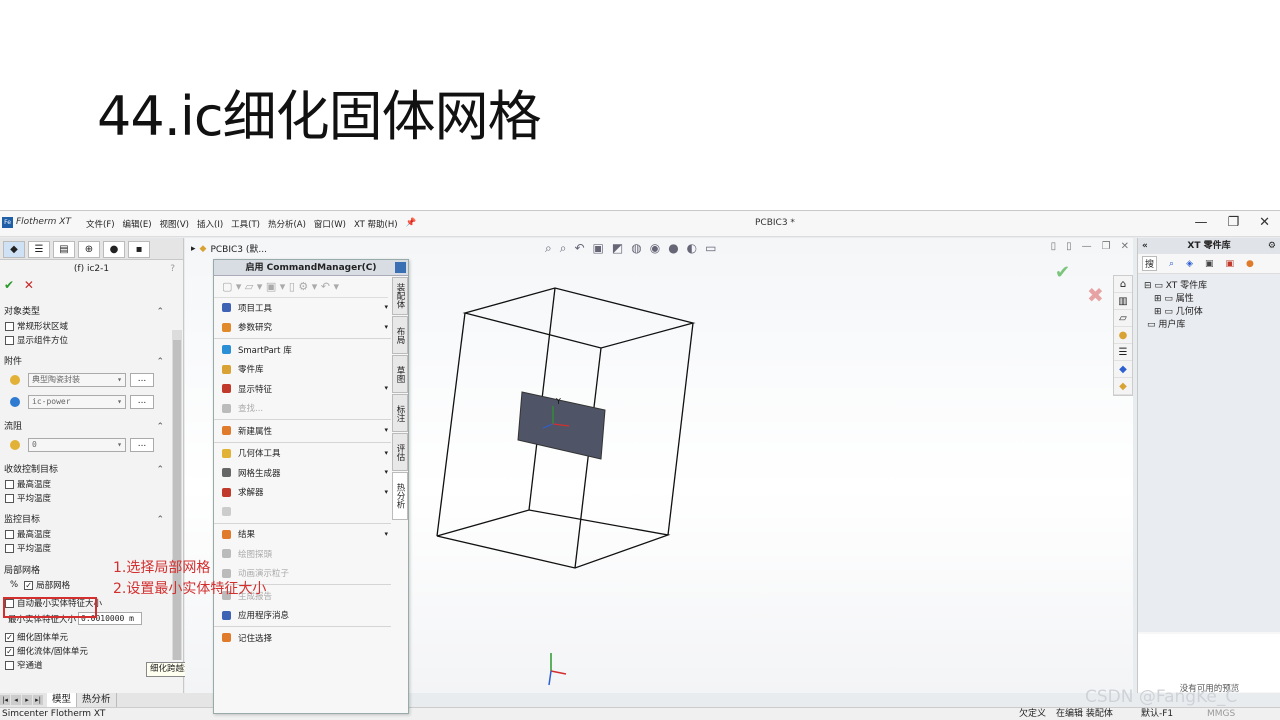 Image resolution: width=1280 pixels, height=720 pixels. What do you see at coordinates (77, 445) in the screenshot?
I see `resistance-select: 0` at bounding box center [77, 445].